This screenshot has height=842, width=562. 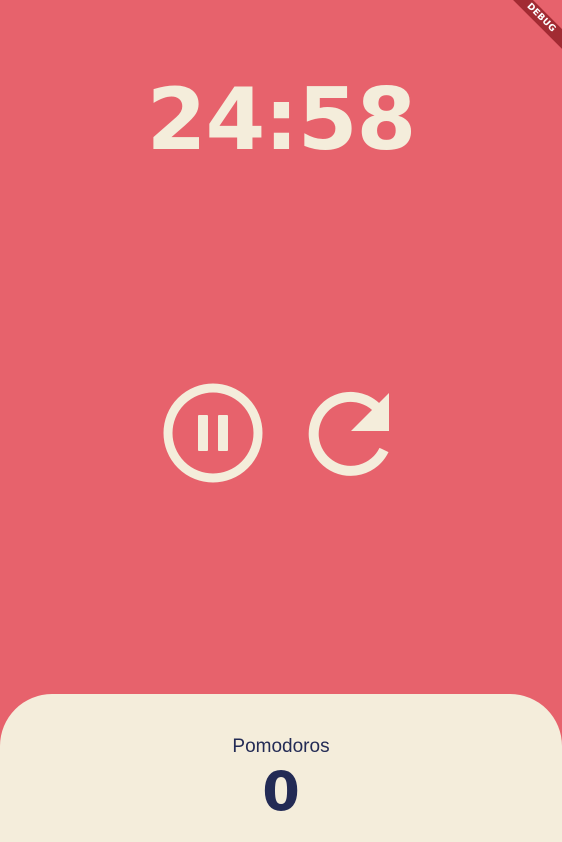 I want to click on pomodoros-label: Pomodoros, so click(x=281, y=746).